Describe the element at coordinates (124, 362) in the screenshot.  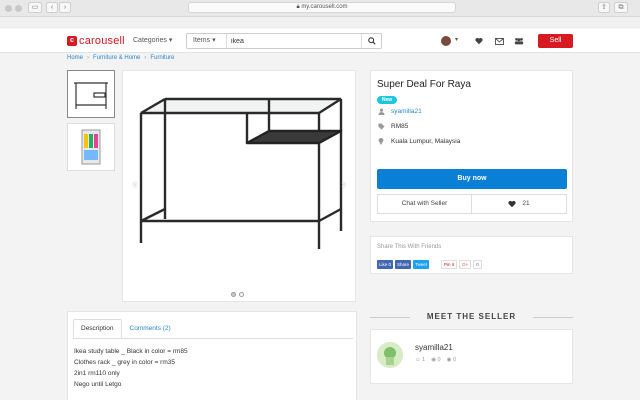
I see `description-line: Clothes rack _ grey in color = rm35` at that location.